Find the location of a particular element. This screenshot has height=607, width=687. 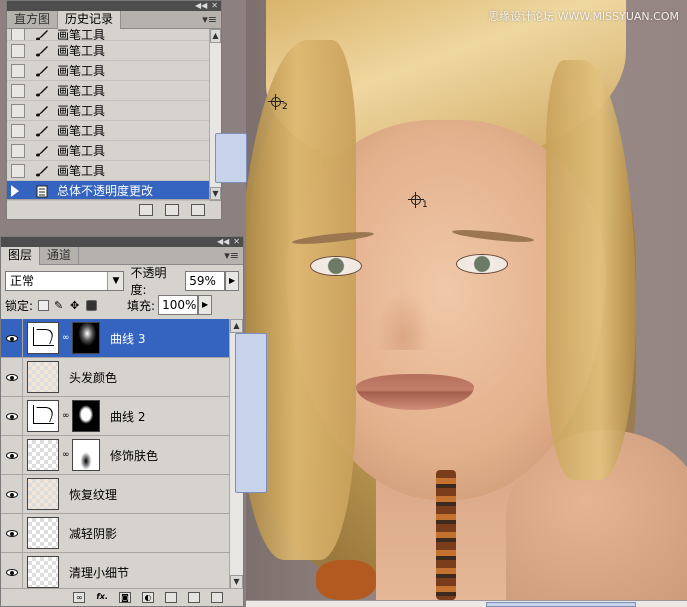

history-item-selected: 总体不透明度更改 is located at coordinates (108, 191).